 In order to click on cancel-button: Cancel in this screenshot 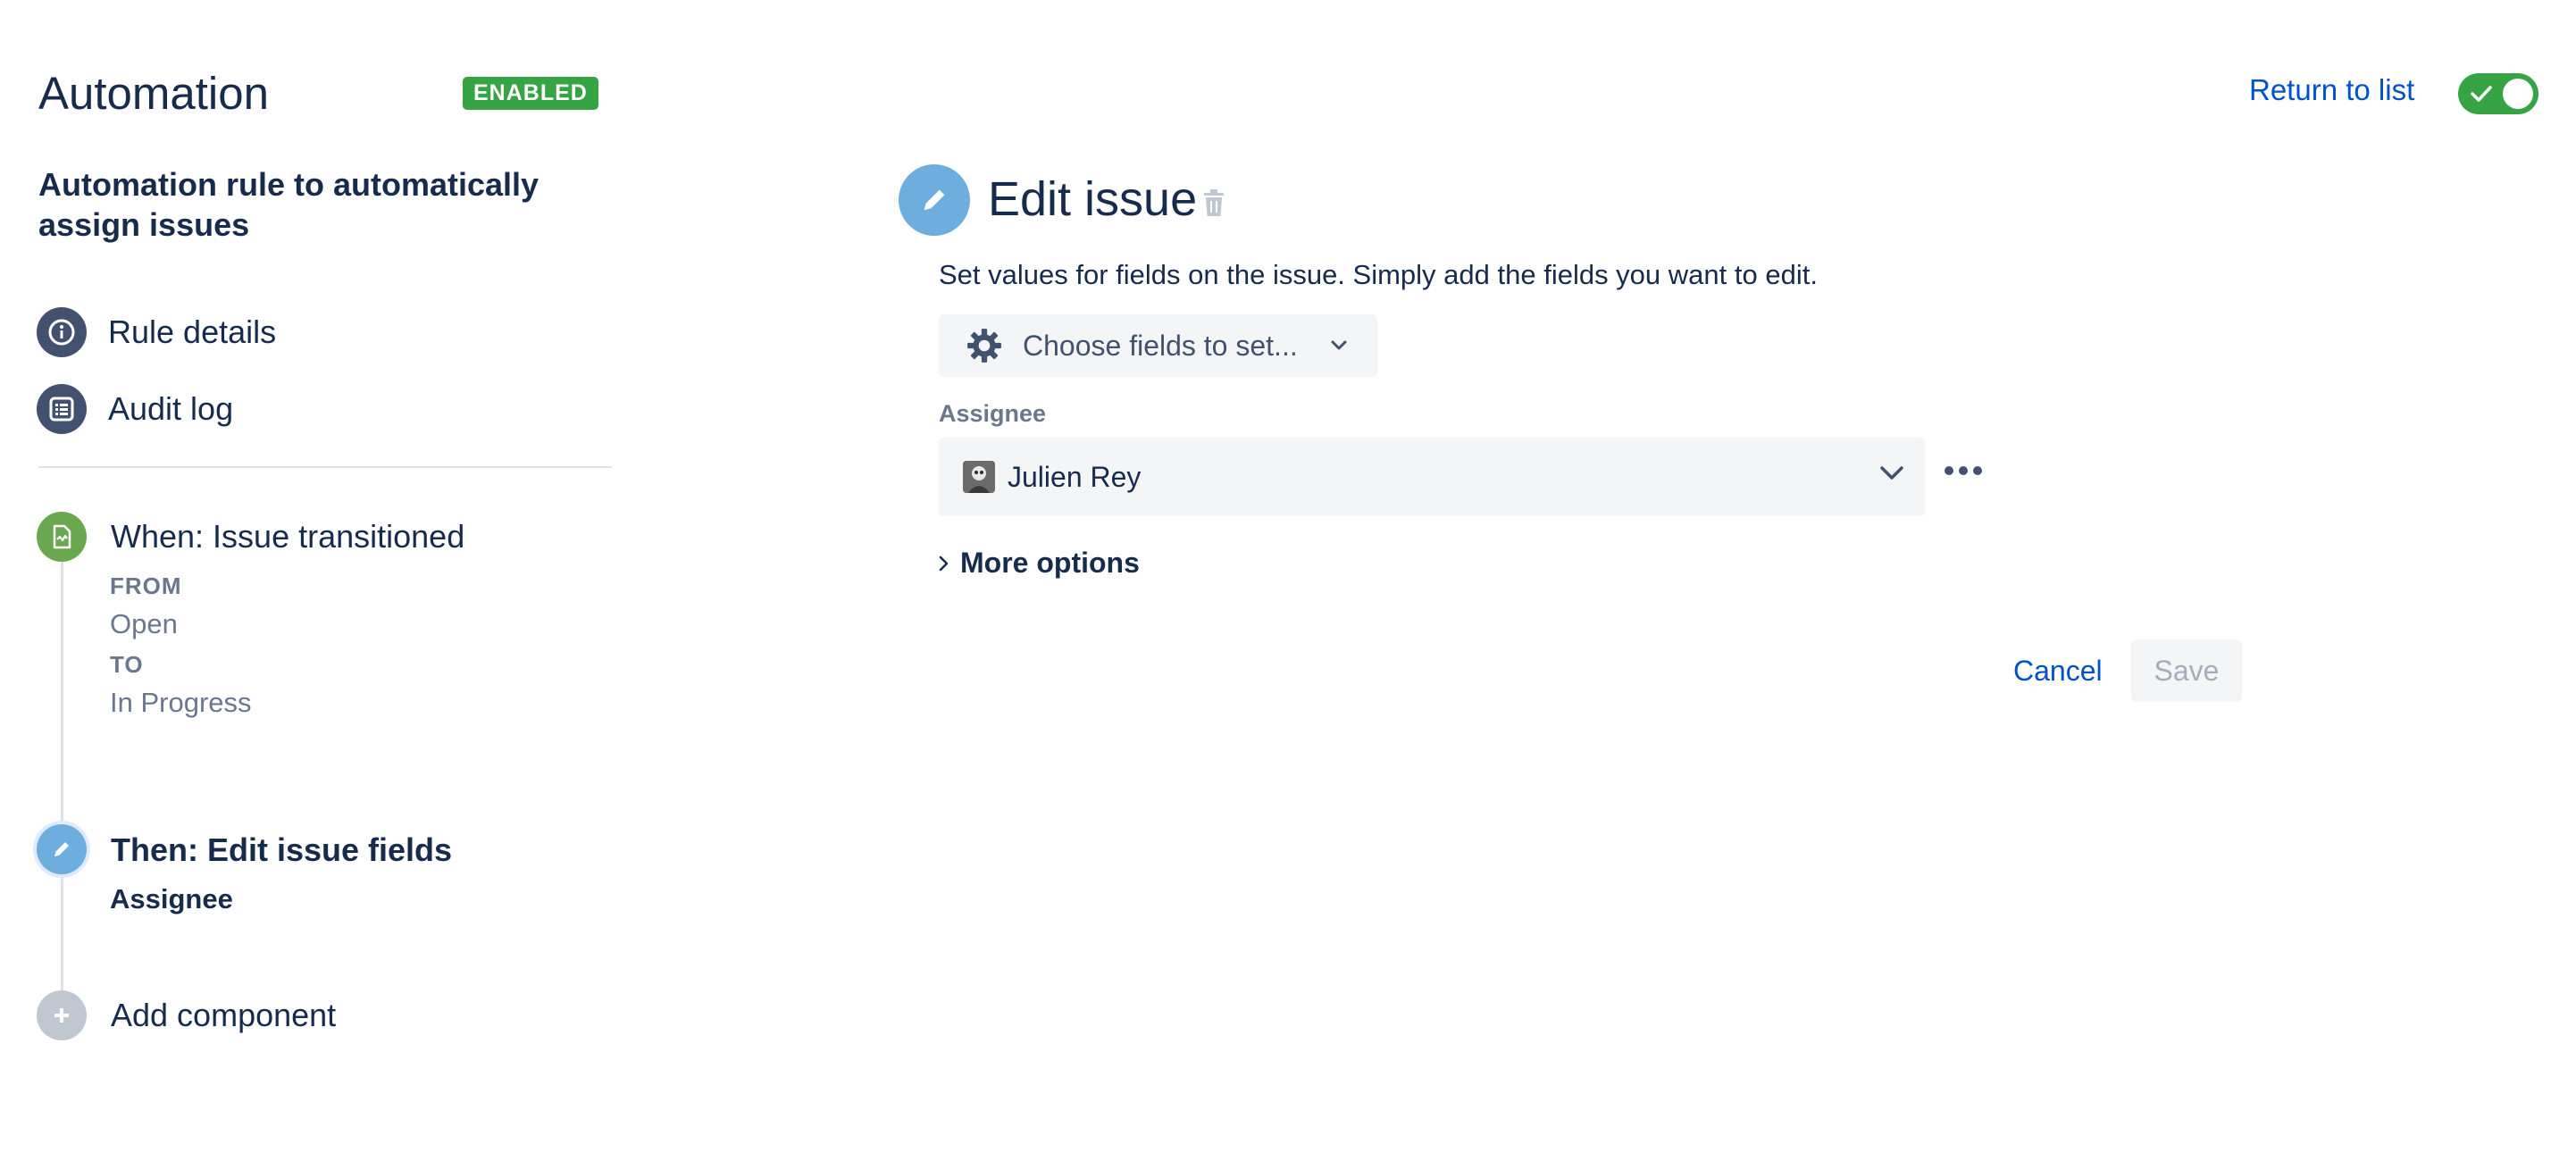, I will do `click(2058, 671)`.